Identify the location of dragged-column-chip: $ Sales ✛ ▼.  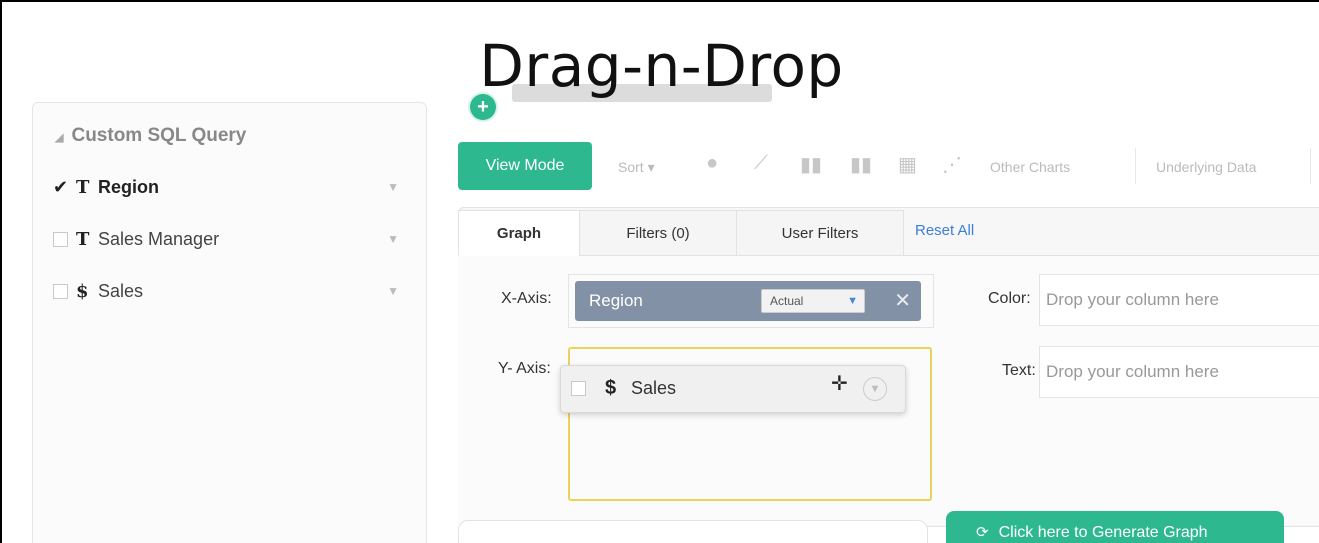
(733, 389).